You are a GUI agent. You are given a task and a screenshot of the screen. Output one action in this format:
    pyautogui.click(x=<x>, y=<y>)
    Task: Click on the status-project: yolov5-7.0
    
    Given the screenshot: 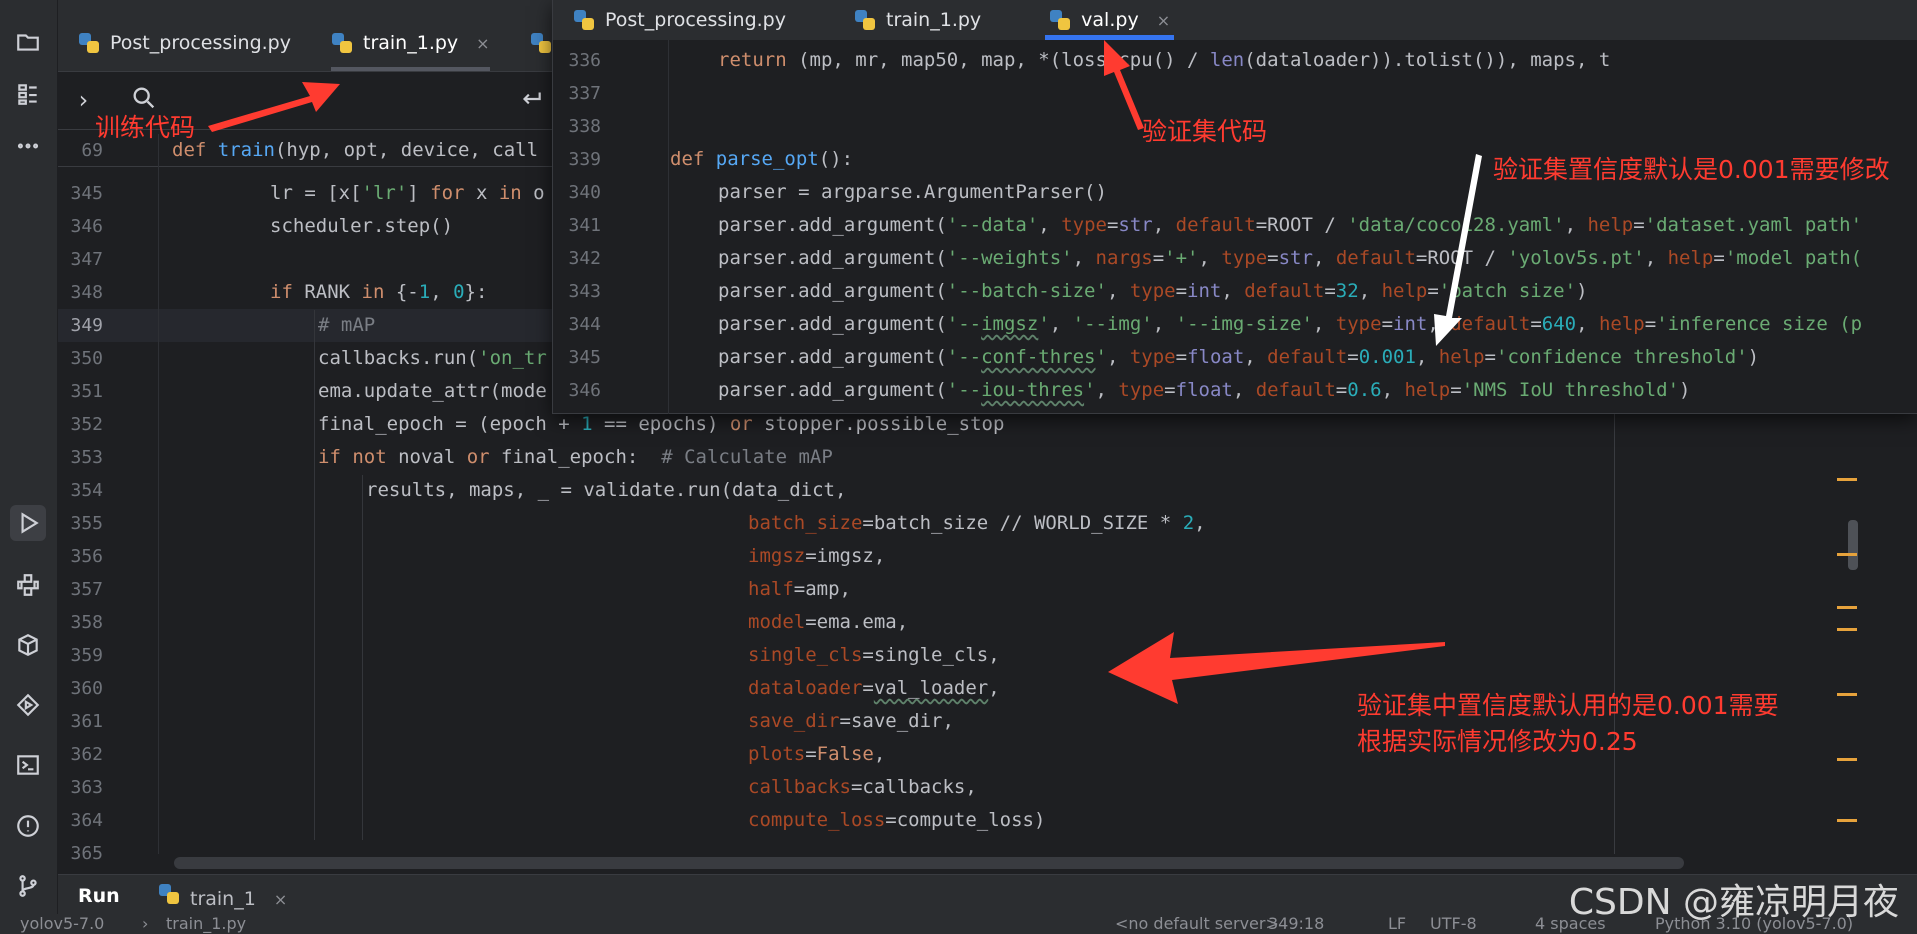 What is the action you would take?
    pyautogui.click(x=62, y=923)
    